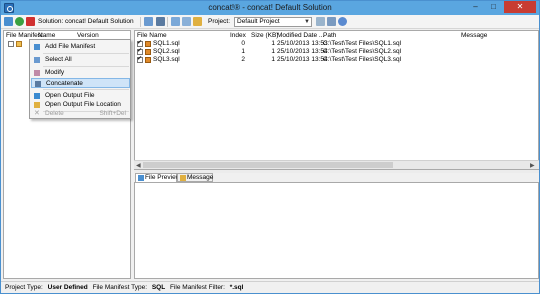  Describe the element at coordinates (243, 59) in the screenshot. I see `file-index: 2` at that location.